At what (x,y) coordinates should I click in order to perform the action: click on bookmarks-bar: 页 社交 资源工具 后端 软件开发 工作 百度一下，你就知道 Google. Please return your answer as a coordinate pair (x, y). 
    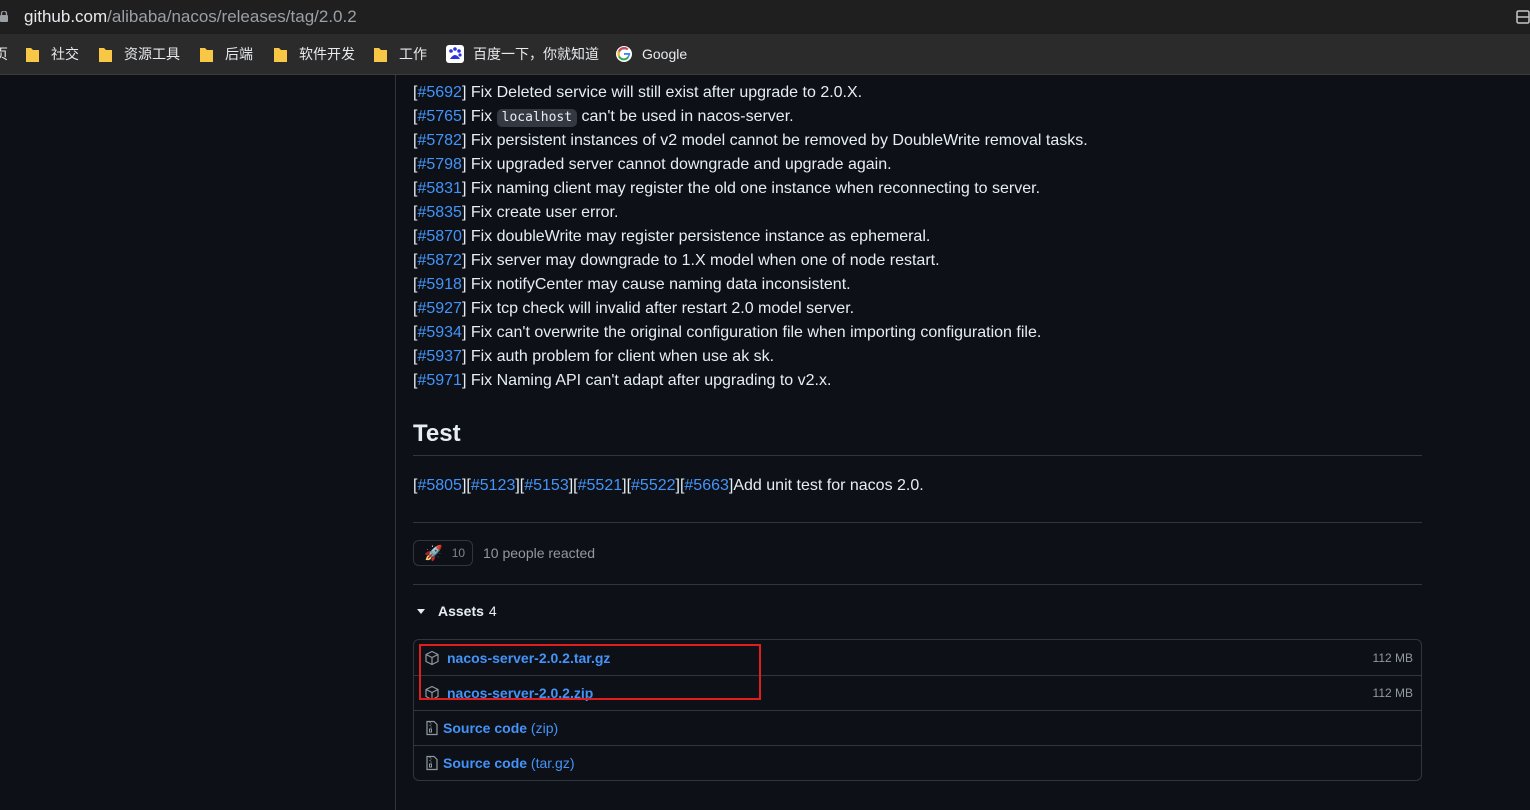
    Looking at the image, I should click on (765, 54).